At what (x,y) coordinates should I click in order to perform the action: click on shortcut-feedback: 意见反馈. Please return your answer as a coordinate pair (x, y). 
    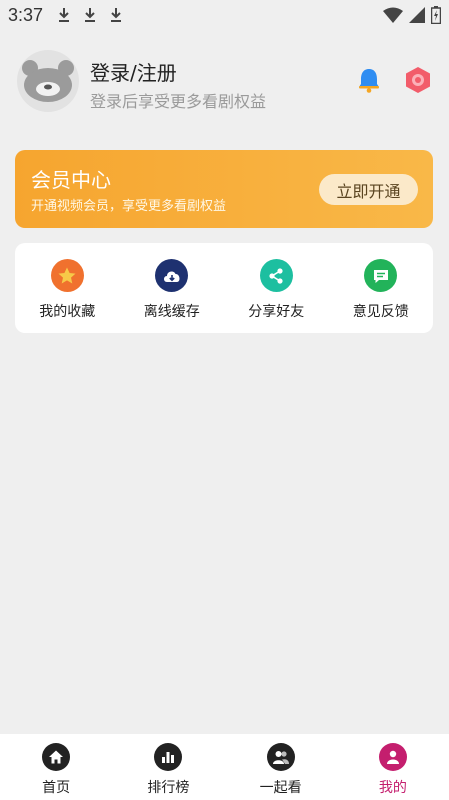
    Looking at the image, I should click on (381, 282).